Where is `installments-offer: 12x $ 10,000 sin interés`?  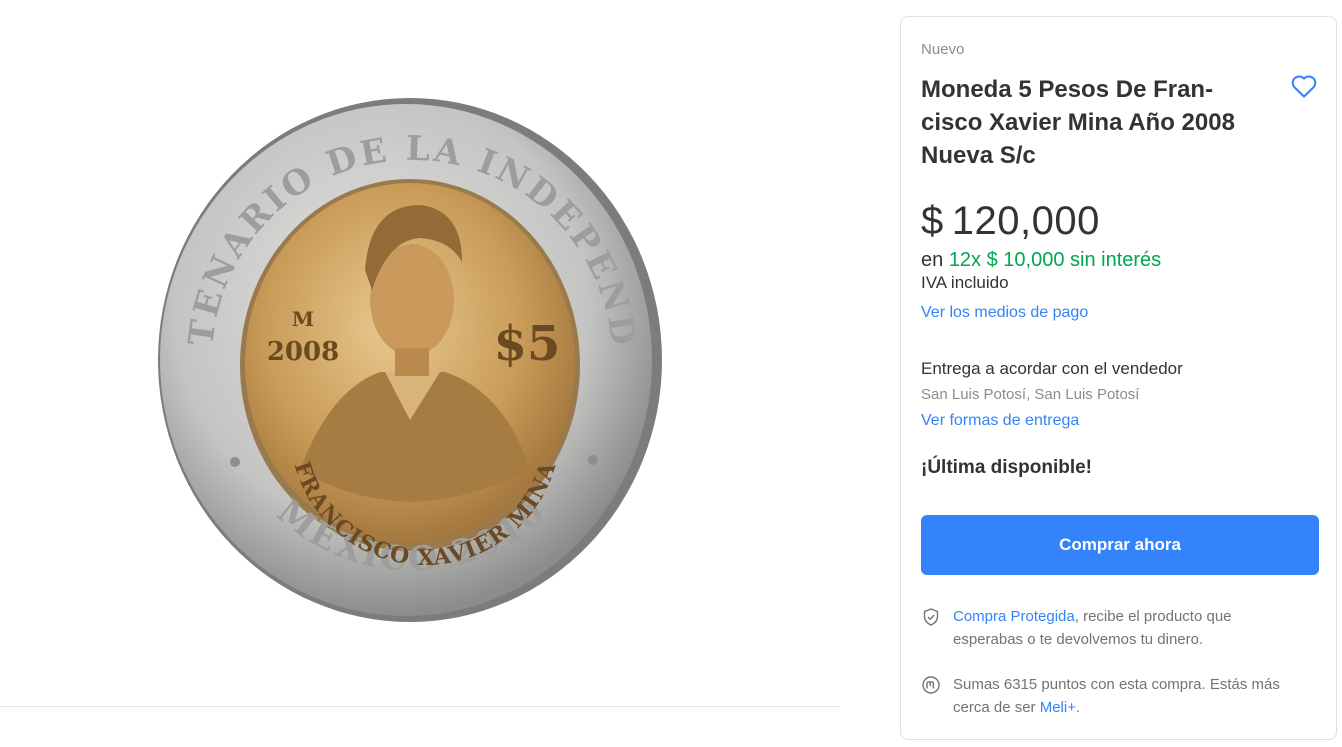 installments-offer: 12x $ 10,000 sin interés is located at coordinates (1055, 260).